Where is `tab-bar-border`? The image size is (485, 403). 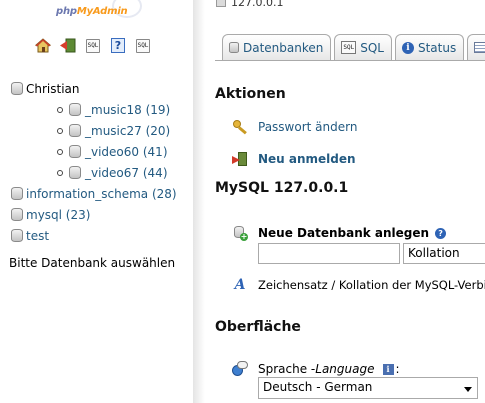 tab-bar-border is located at coordinates (350, 60).